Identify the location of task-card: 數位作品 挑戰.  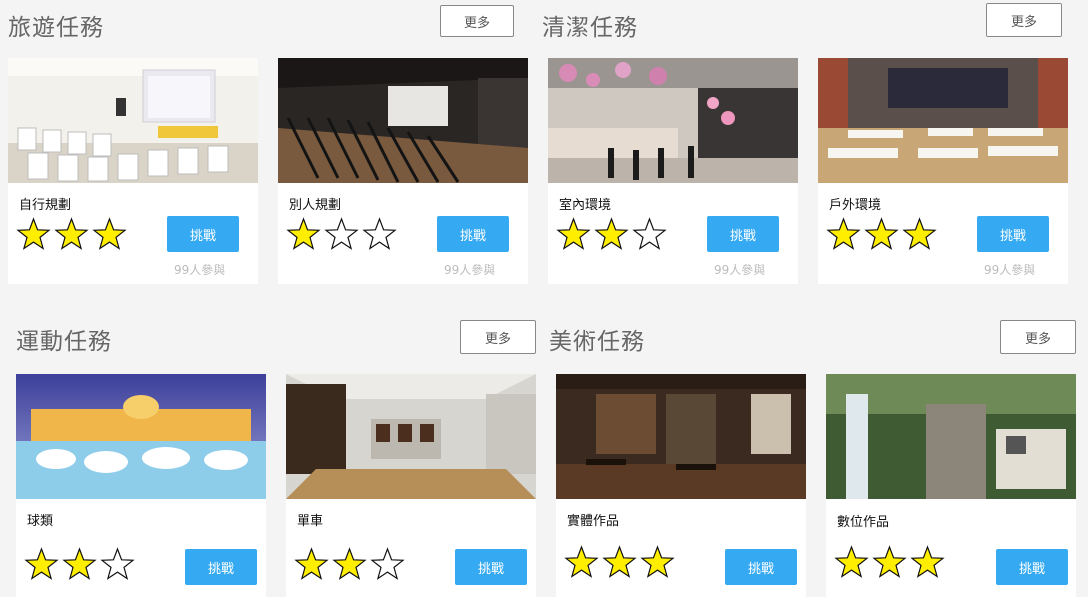
(951, 485).